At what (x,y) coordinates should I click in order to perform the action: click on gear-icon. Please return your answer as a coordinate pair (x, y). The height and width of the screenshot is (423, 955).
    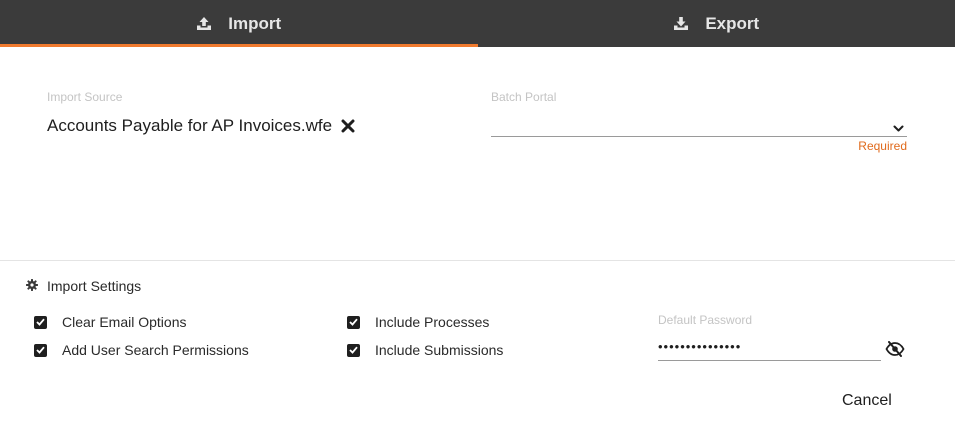
    Looking at the image, I should click on (32, 286).